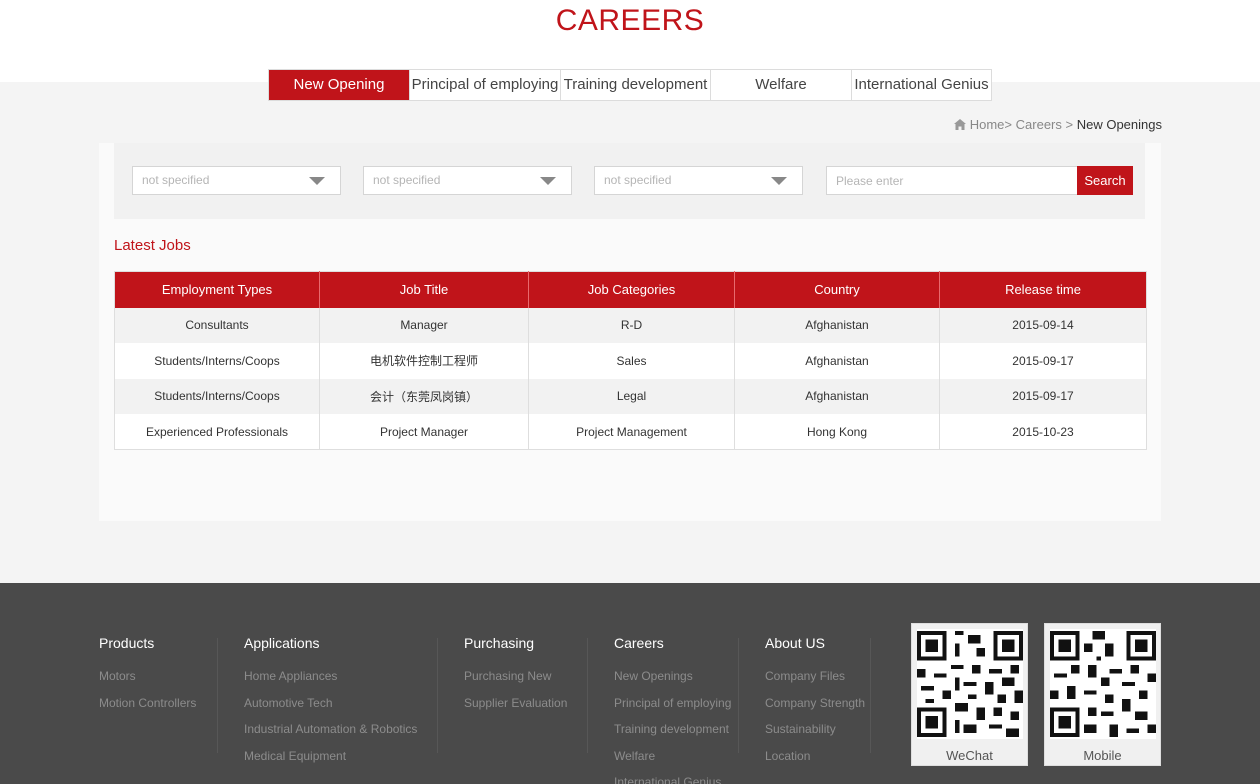  What do you see at coordinates (217, 432) in the screenshot?
I see `cell-employment-type: Experienced Professionals` at bounding box center [217, 432].